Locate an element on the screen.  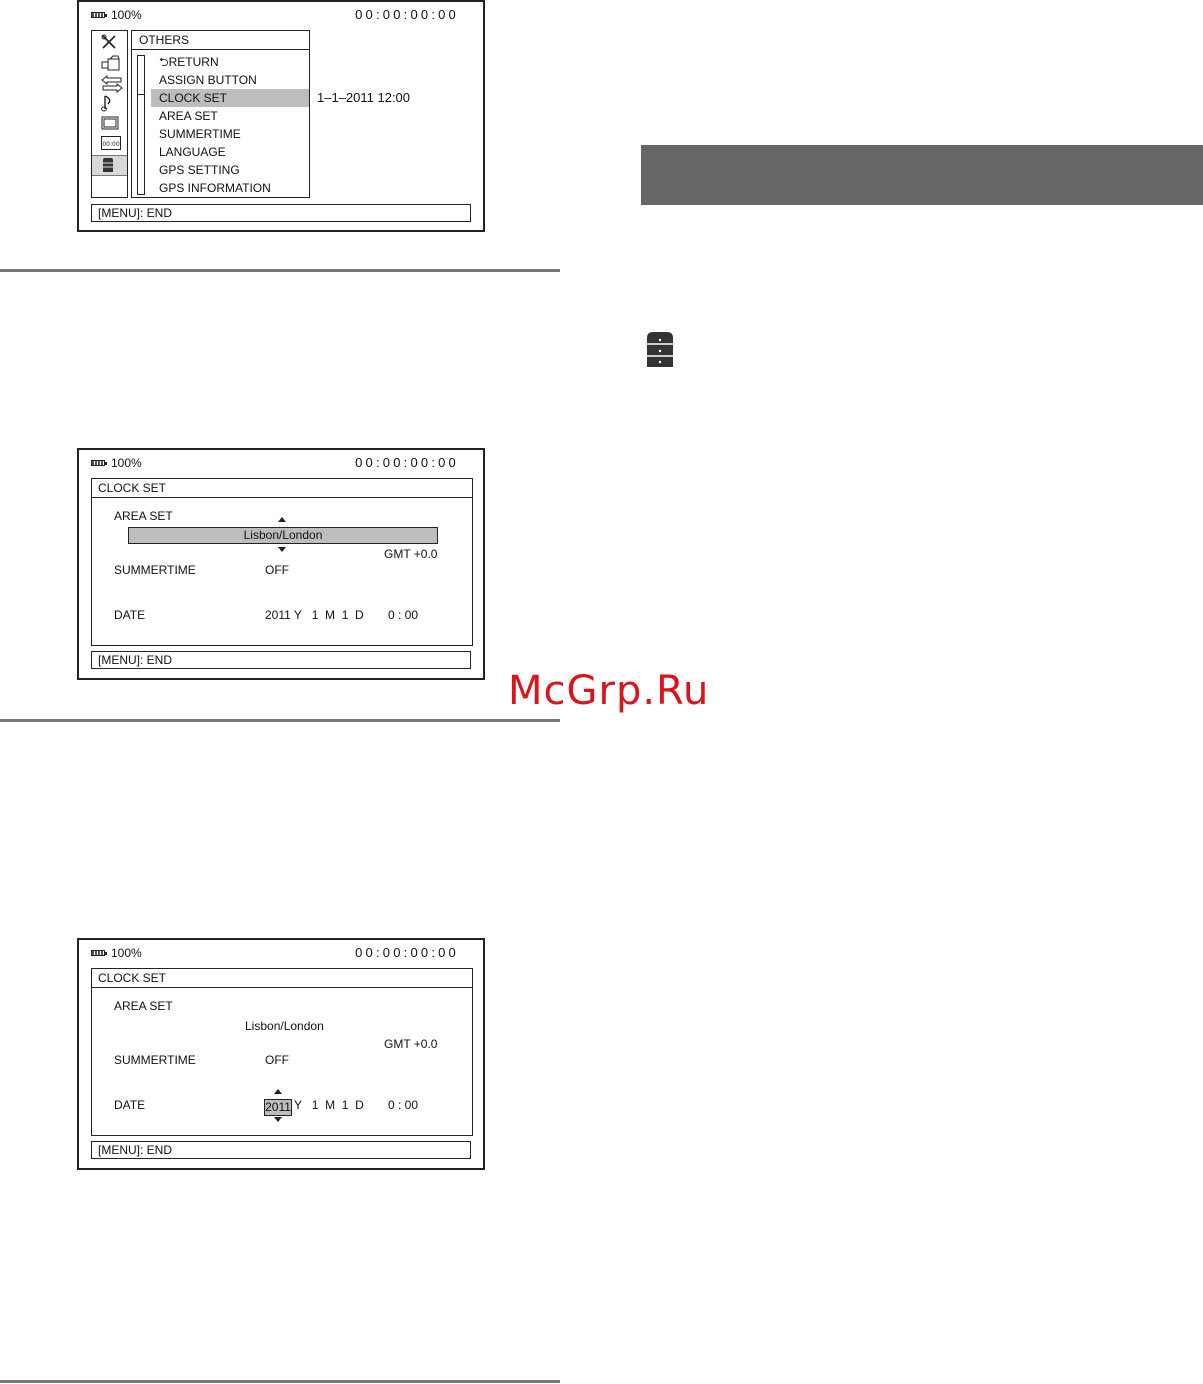
area-value: Lisbon/London is located at coordinates (284, 1026).